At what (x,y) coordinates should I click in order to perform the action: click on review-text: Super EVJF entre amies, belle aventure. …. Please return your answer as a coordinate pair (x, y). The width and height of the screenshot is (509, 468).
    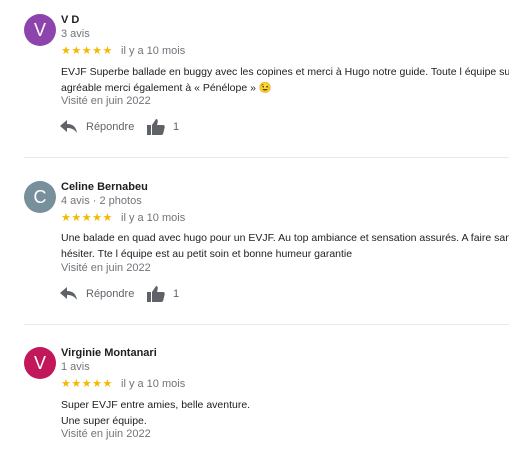
    Looking at the image, I should click on (285, 413).